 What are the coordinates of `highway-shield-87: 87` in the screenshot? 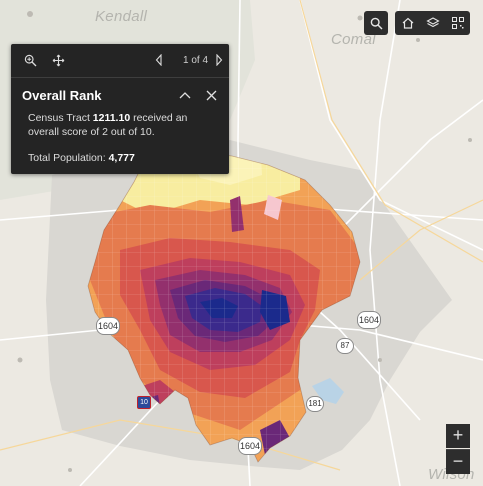 It's located at (345, 346).